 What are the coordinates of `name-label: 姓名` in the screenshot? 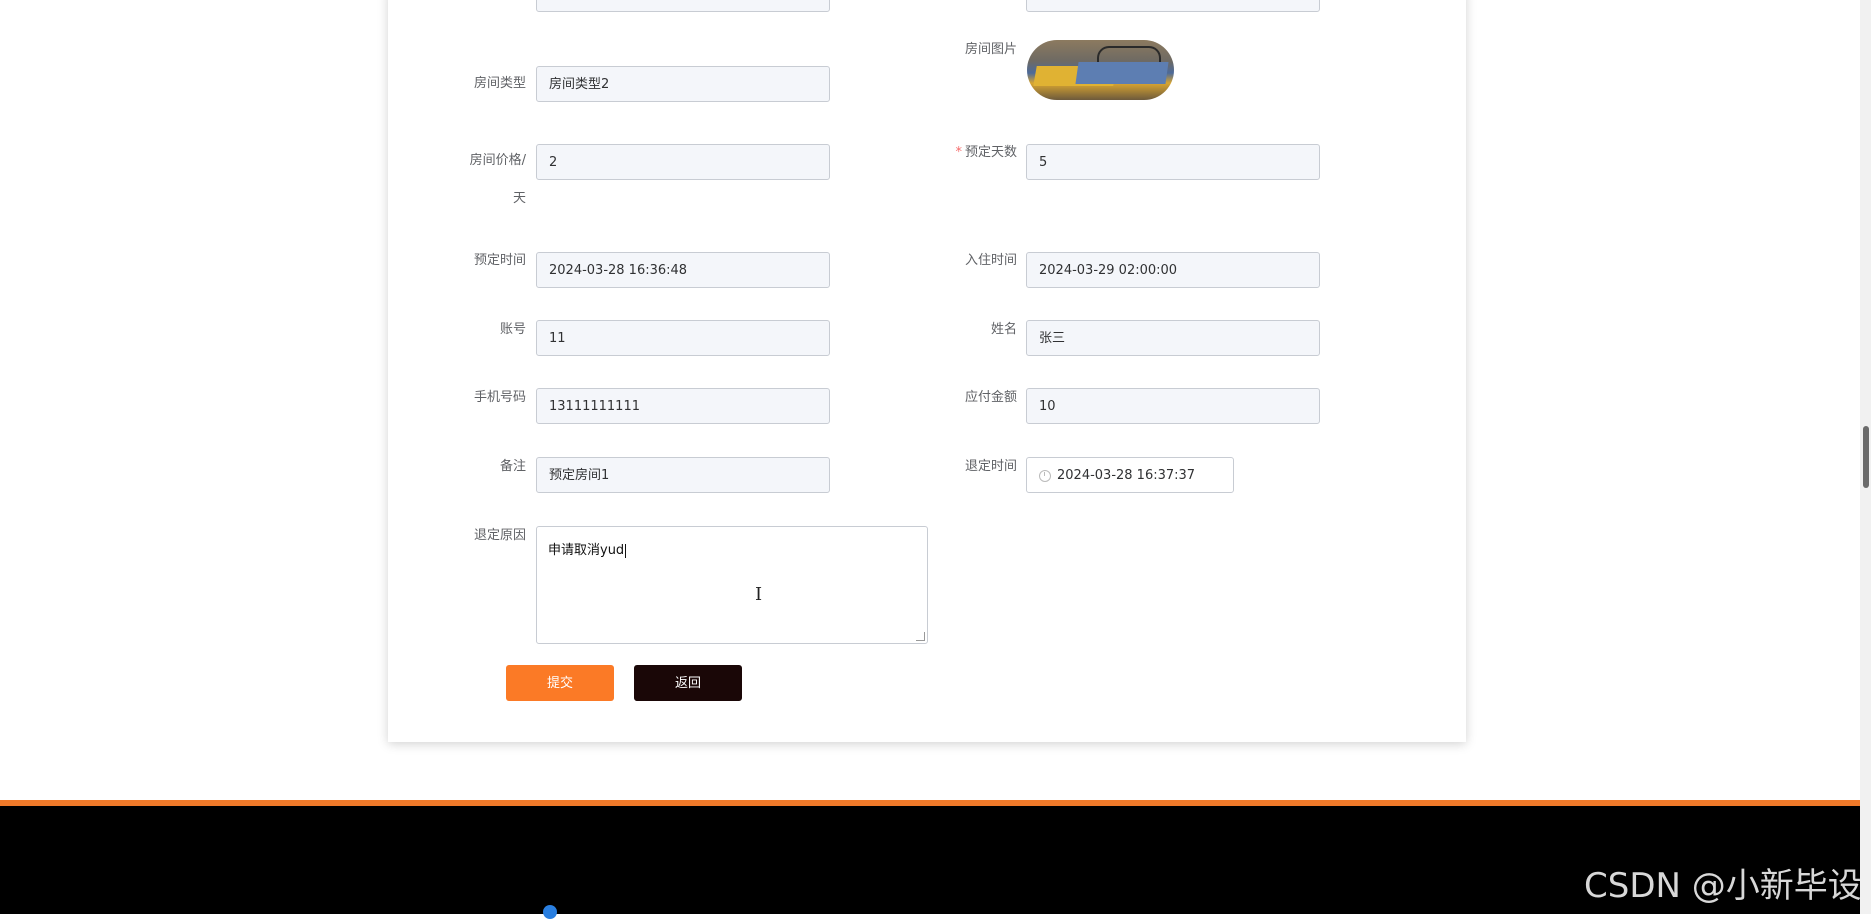 It's located at (1003, 329).